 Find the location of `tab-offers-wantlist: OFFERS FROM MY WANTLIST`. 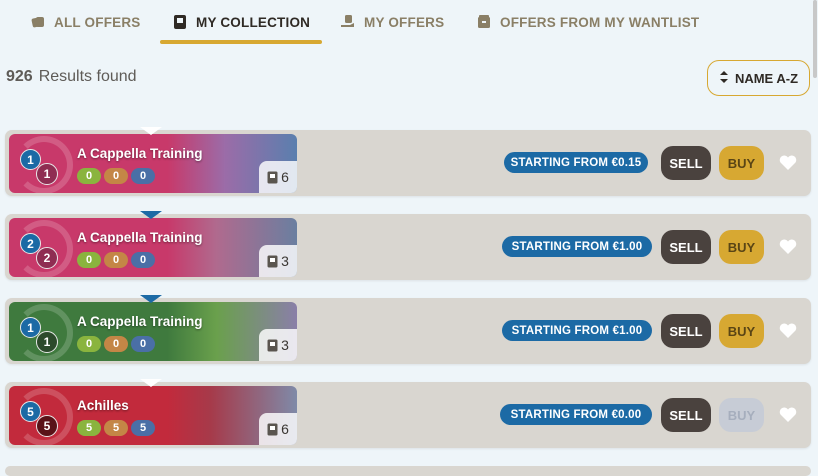

tab-offers-wantlist: OFFERS FROM MY WANTLIST is located at coordinates (587, 22).